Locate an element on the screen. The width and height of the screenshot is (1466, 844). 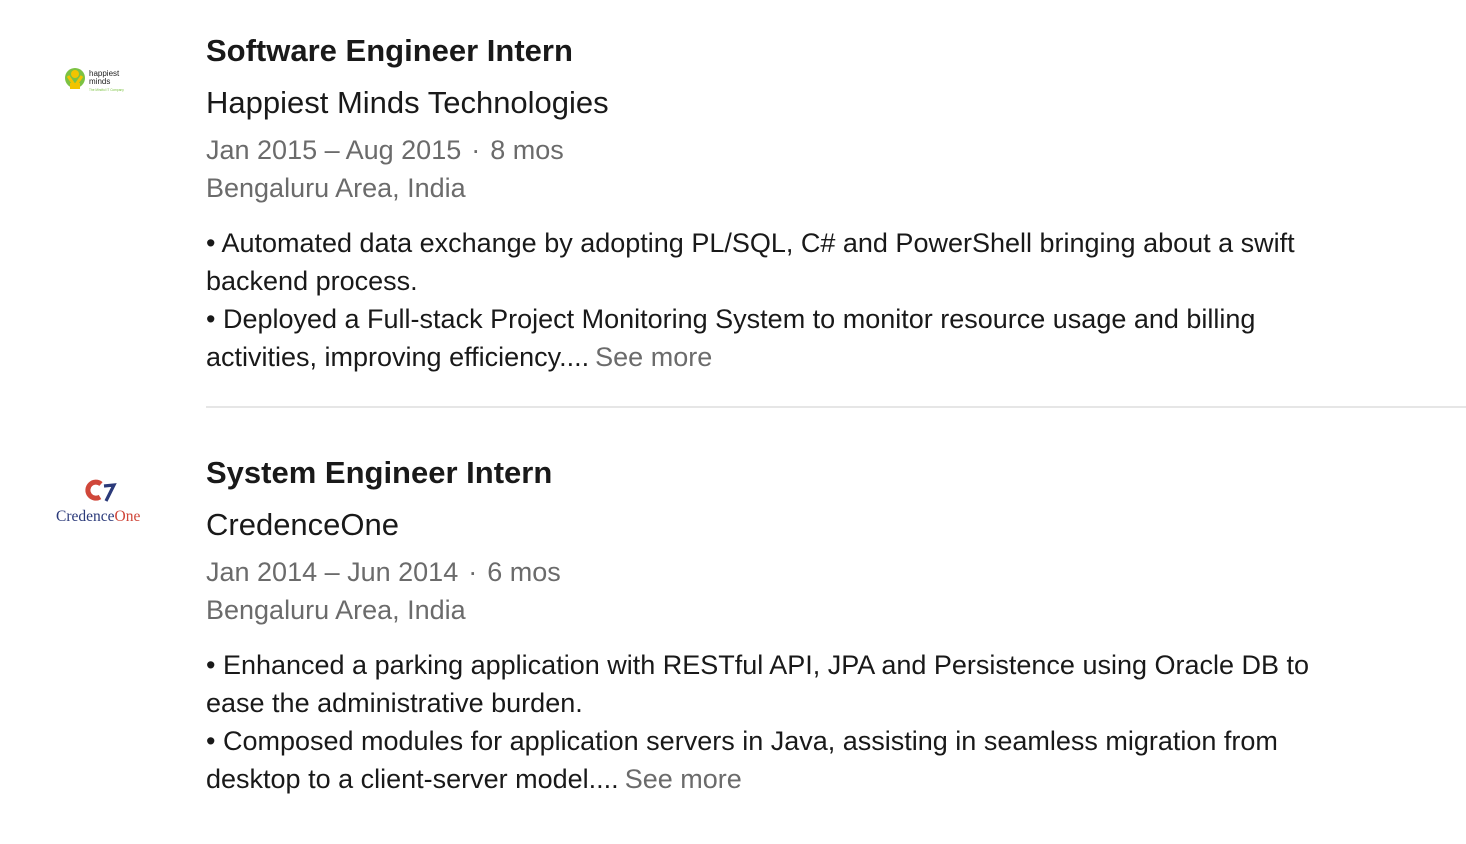
logo-text-2: minds is located at coordinates (99, 81).